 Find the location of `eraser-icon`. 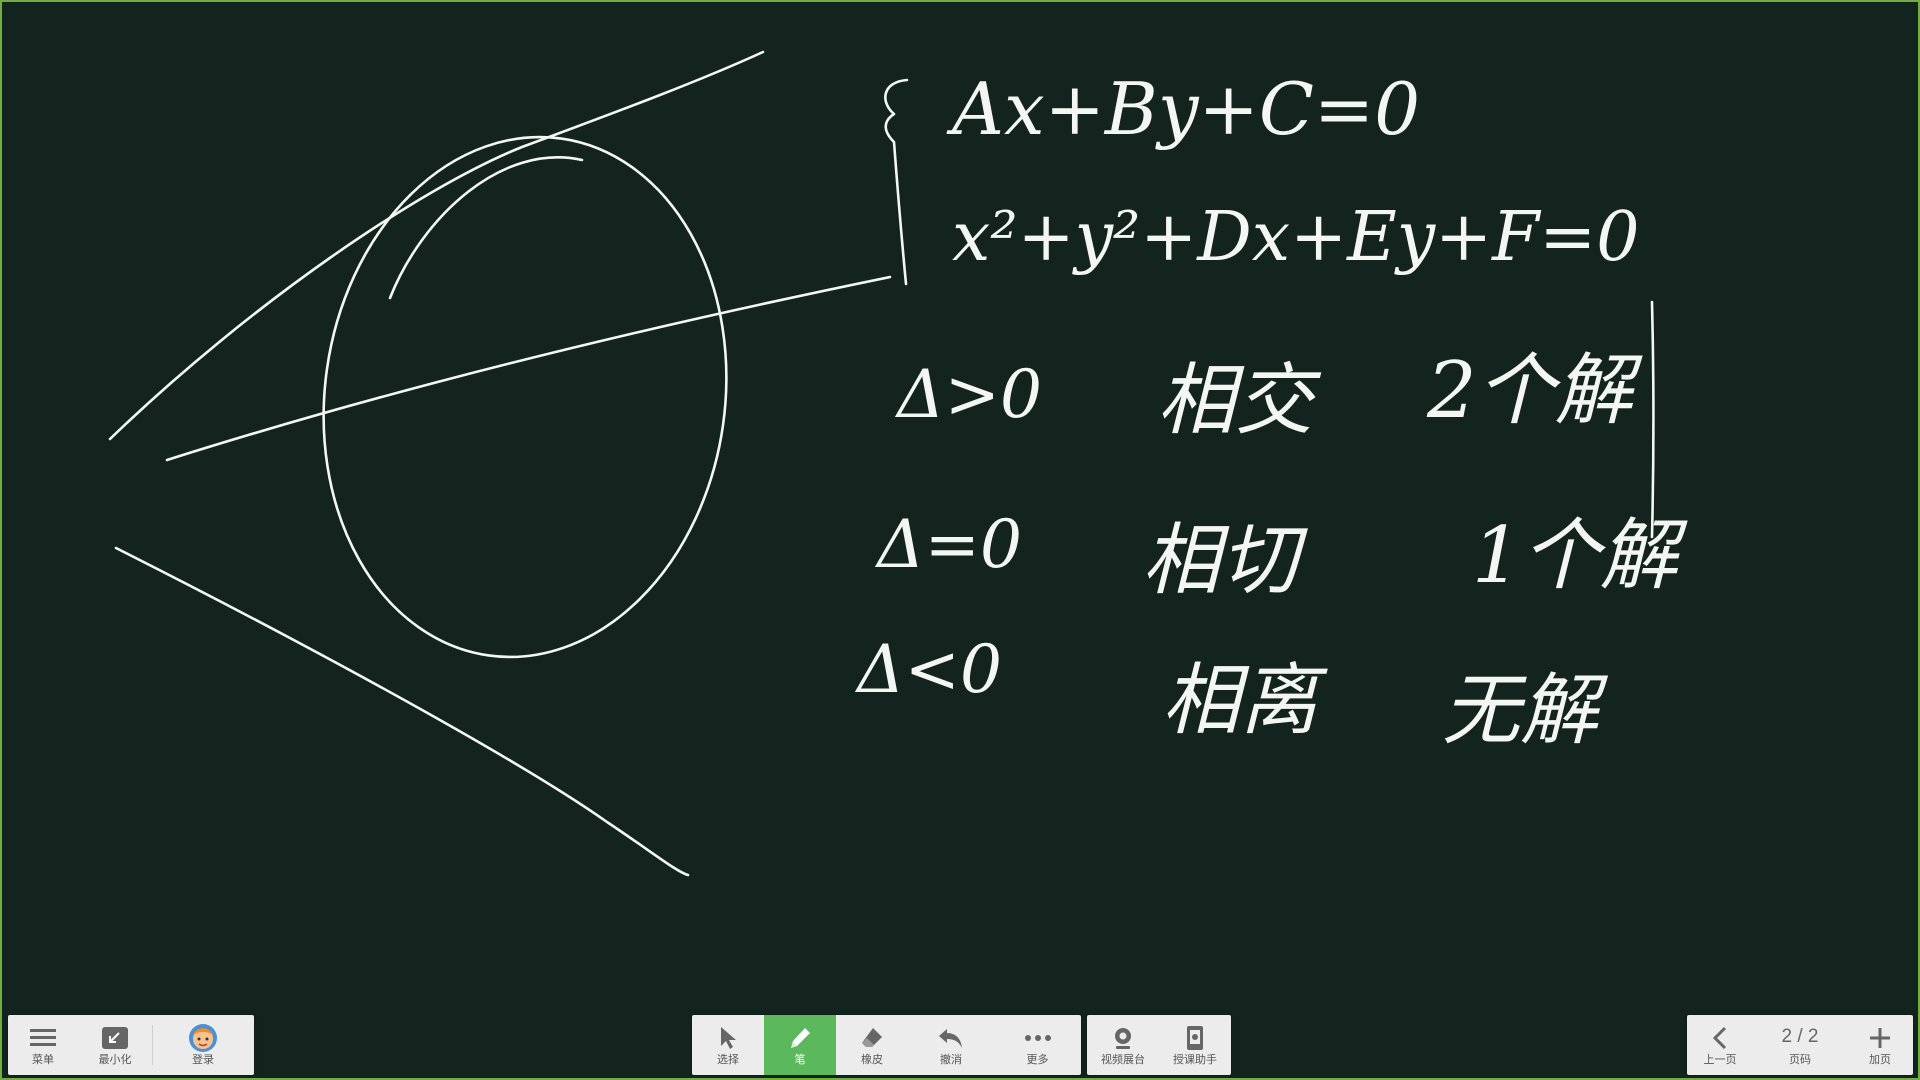

eraser-icon is located at coordinates (872, 1038).